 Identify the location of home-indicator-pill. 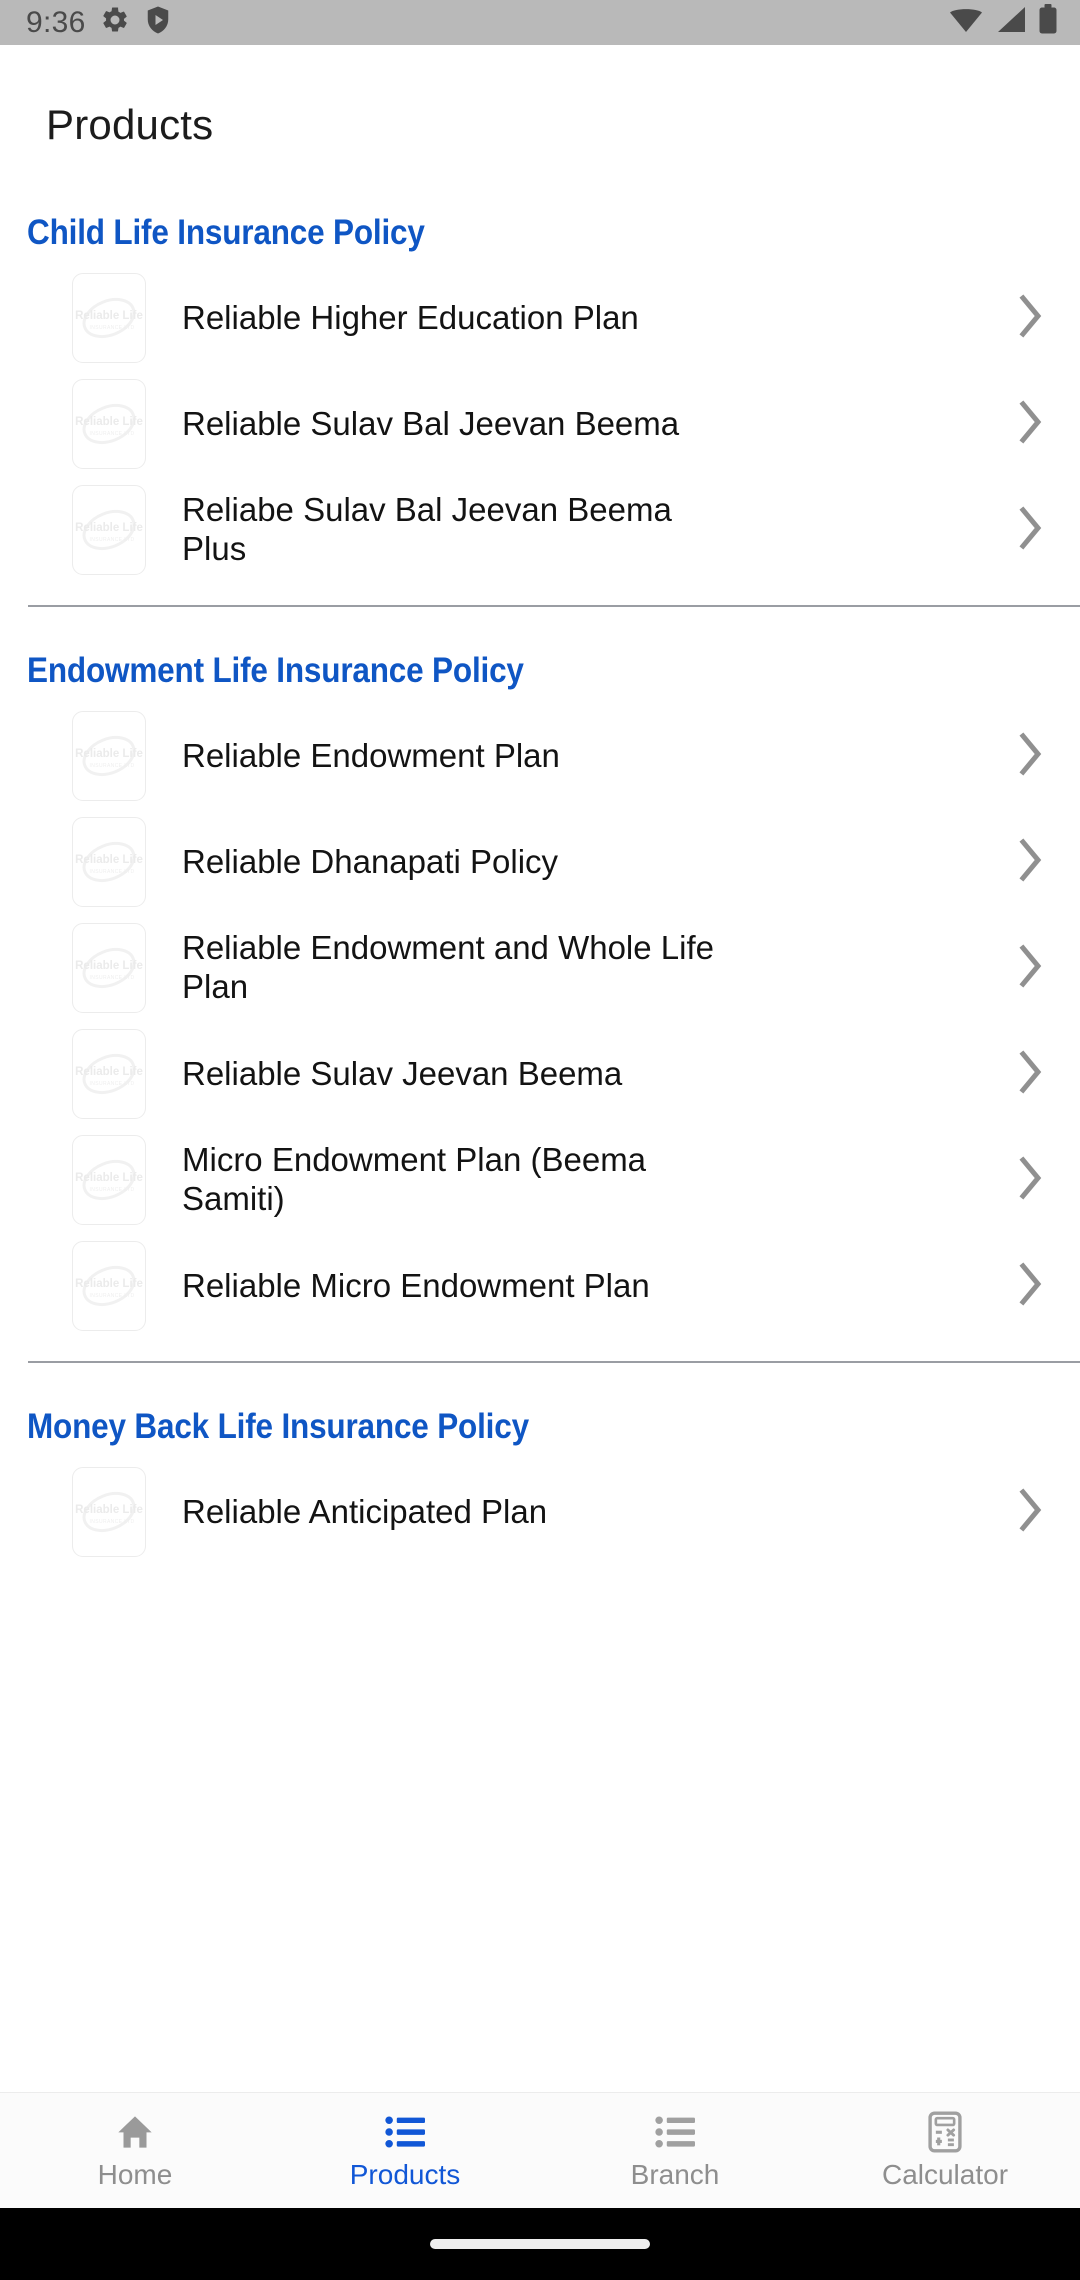
(540, 2244).